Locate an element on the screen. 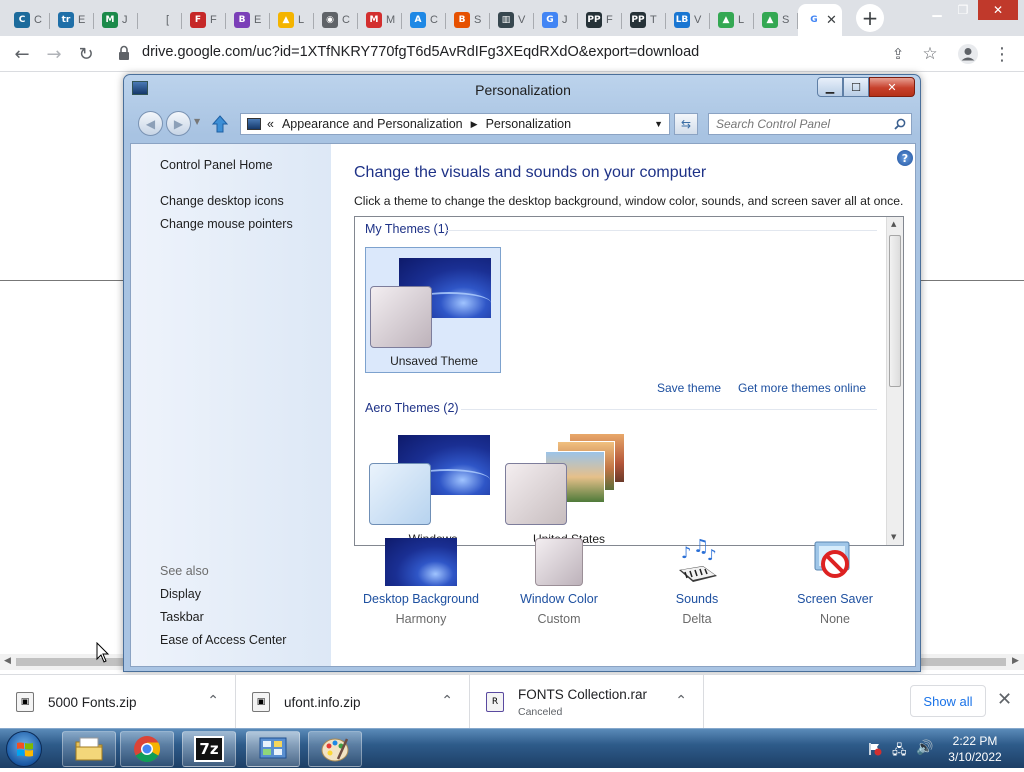  browser-tab: PP T is located at coordinates (644, 20).